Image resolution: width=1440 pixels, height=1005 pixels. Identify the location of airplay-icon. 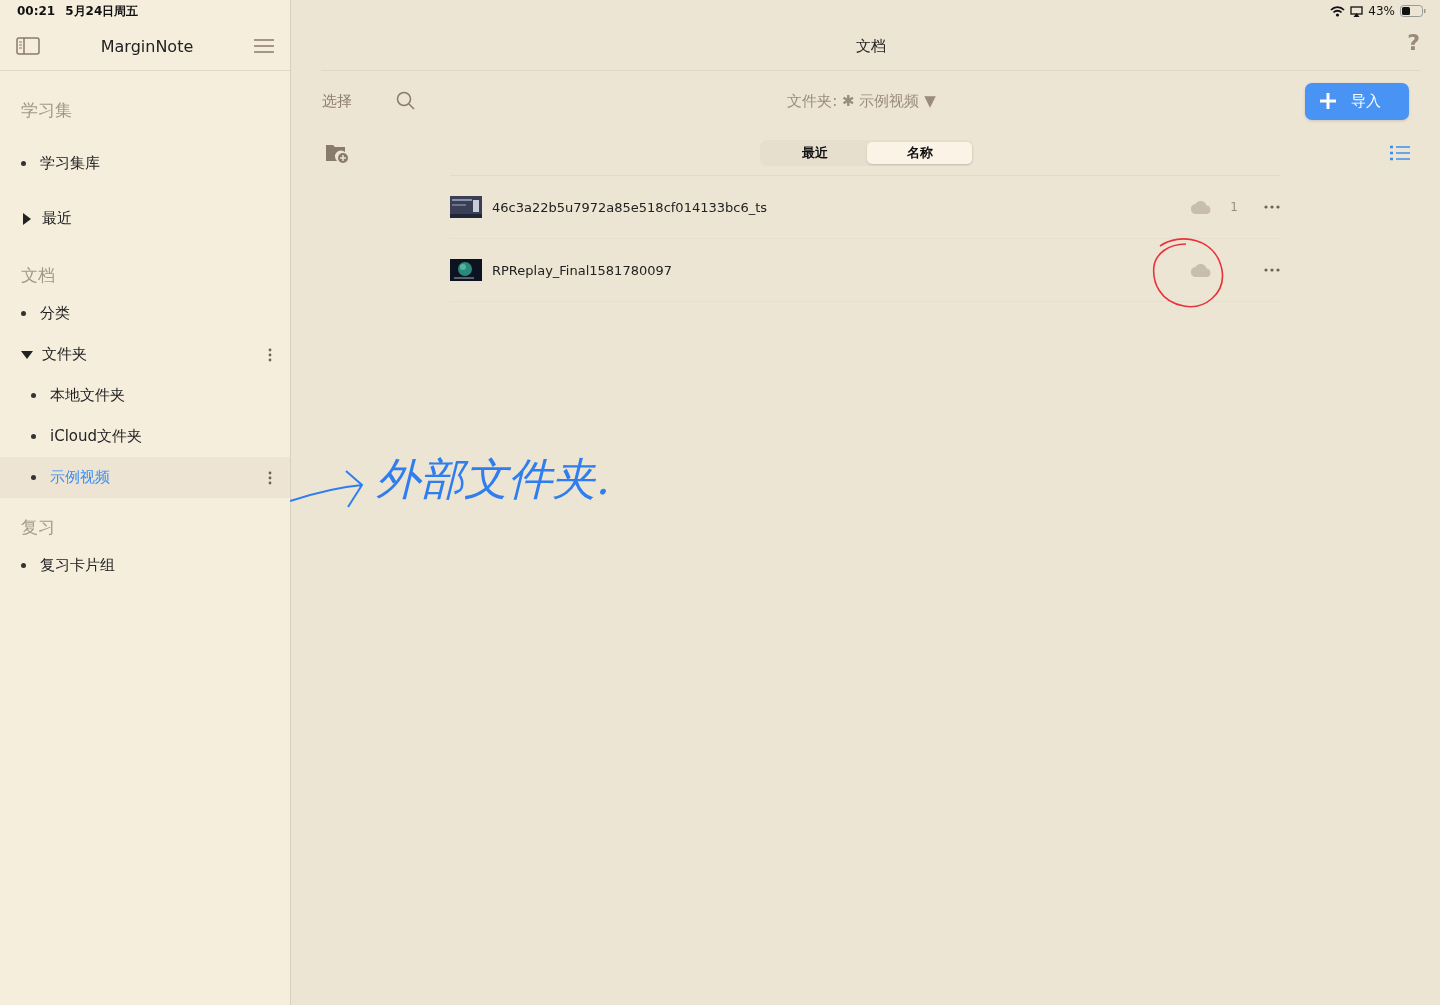
(1357, 11).